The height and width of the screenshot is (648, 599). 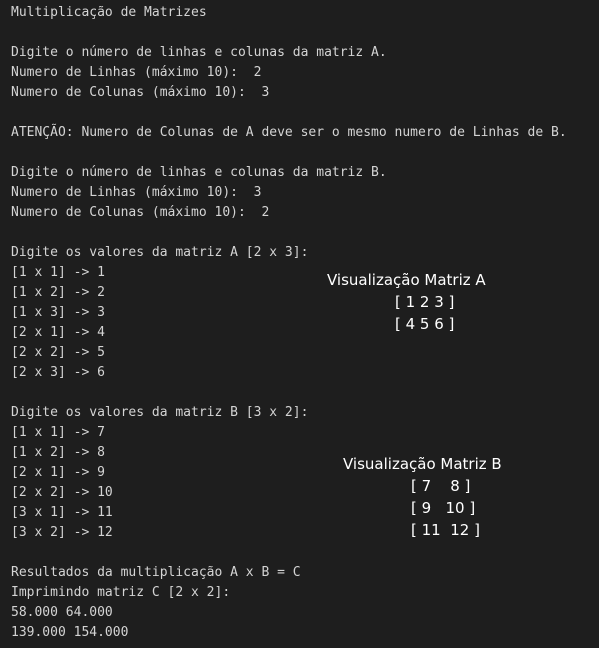 What do you see at coordinates (58, 352) in the screenshot?
I see `console-line: [2 x 2] -> 5` at bounding box center [58, 352].